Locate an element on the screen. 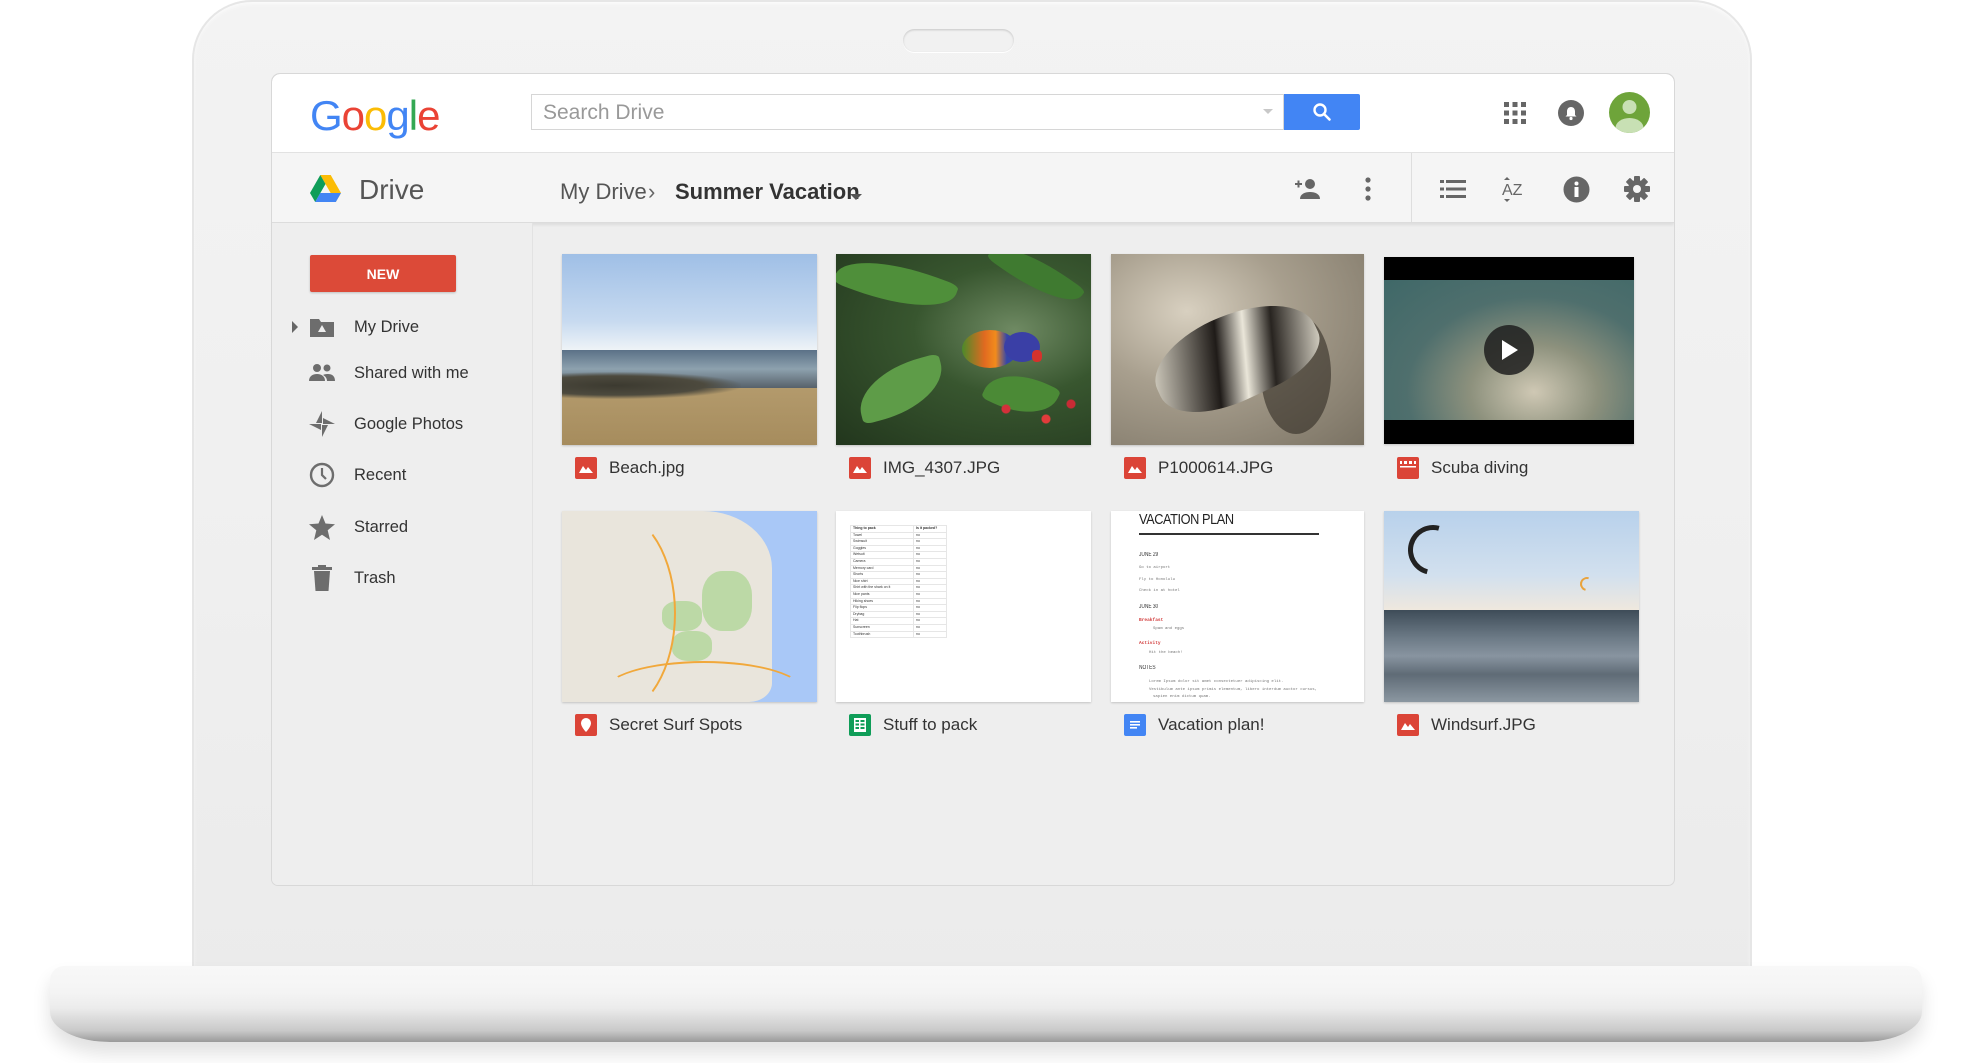  sidebar-item-label: My Drive is located at coordinates (387, 326).